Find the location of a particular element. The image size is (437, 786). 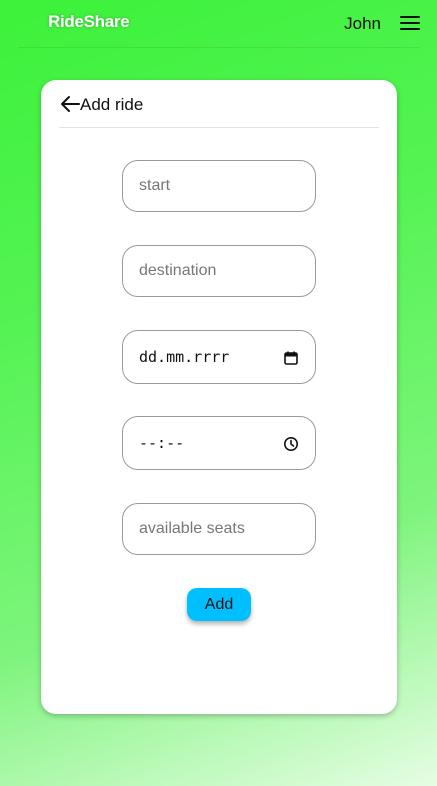

arrow-left-icon is located at coordinates (70, 104).